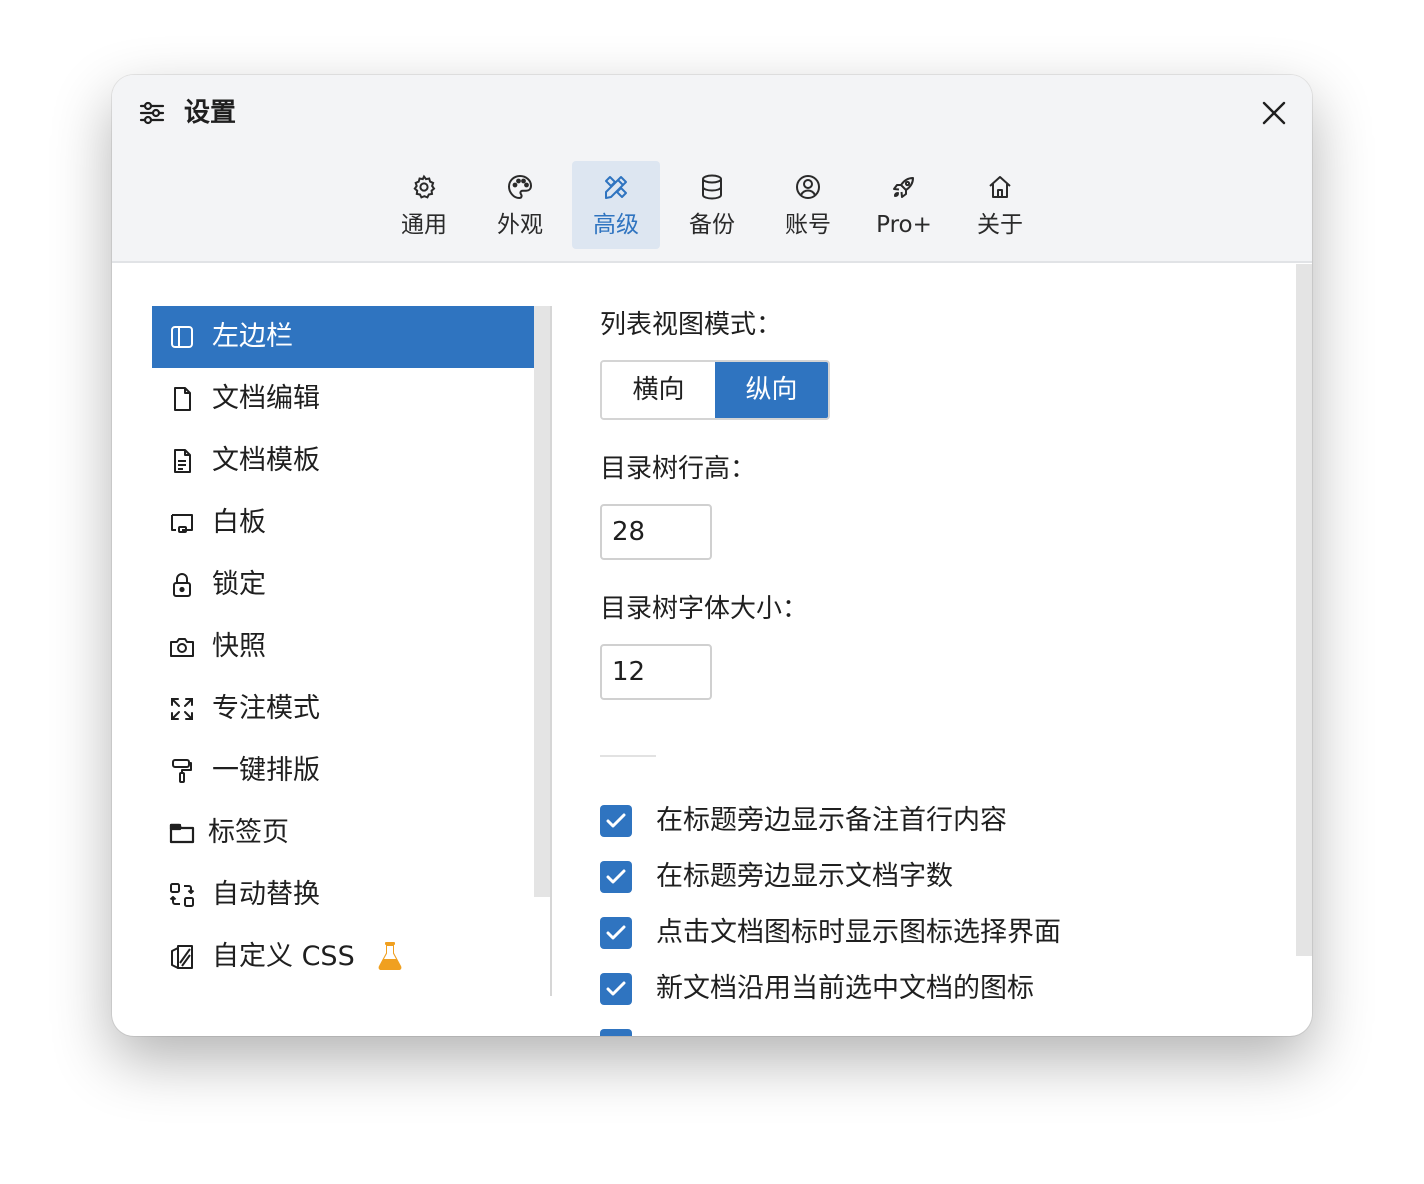 The width and height of the screenshot is (1424, 1184). Describe the element at coordinates (343, 461) in the screenshot. I see `sidebar-item-doc-template: 文档模板` at that location.